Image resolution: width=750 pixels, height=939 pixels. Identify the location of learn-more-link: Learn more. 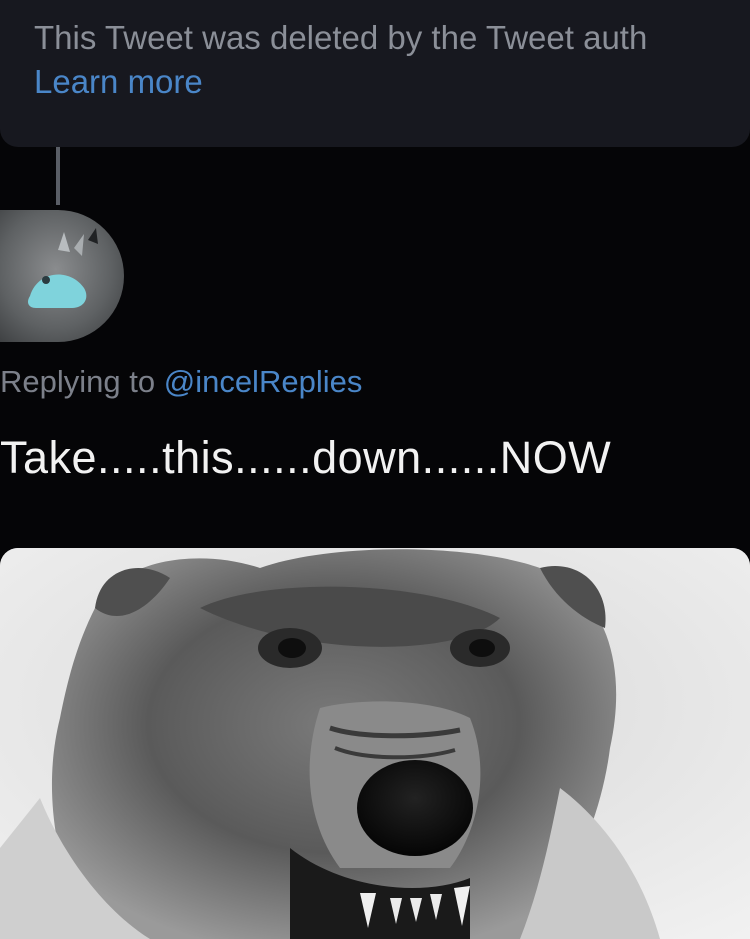
(118, 82).